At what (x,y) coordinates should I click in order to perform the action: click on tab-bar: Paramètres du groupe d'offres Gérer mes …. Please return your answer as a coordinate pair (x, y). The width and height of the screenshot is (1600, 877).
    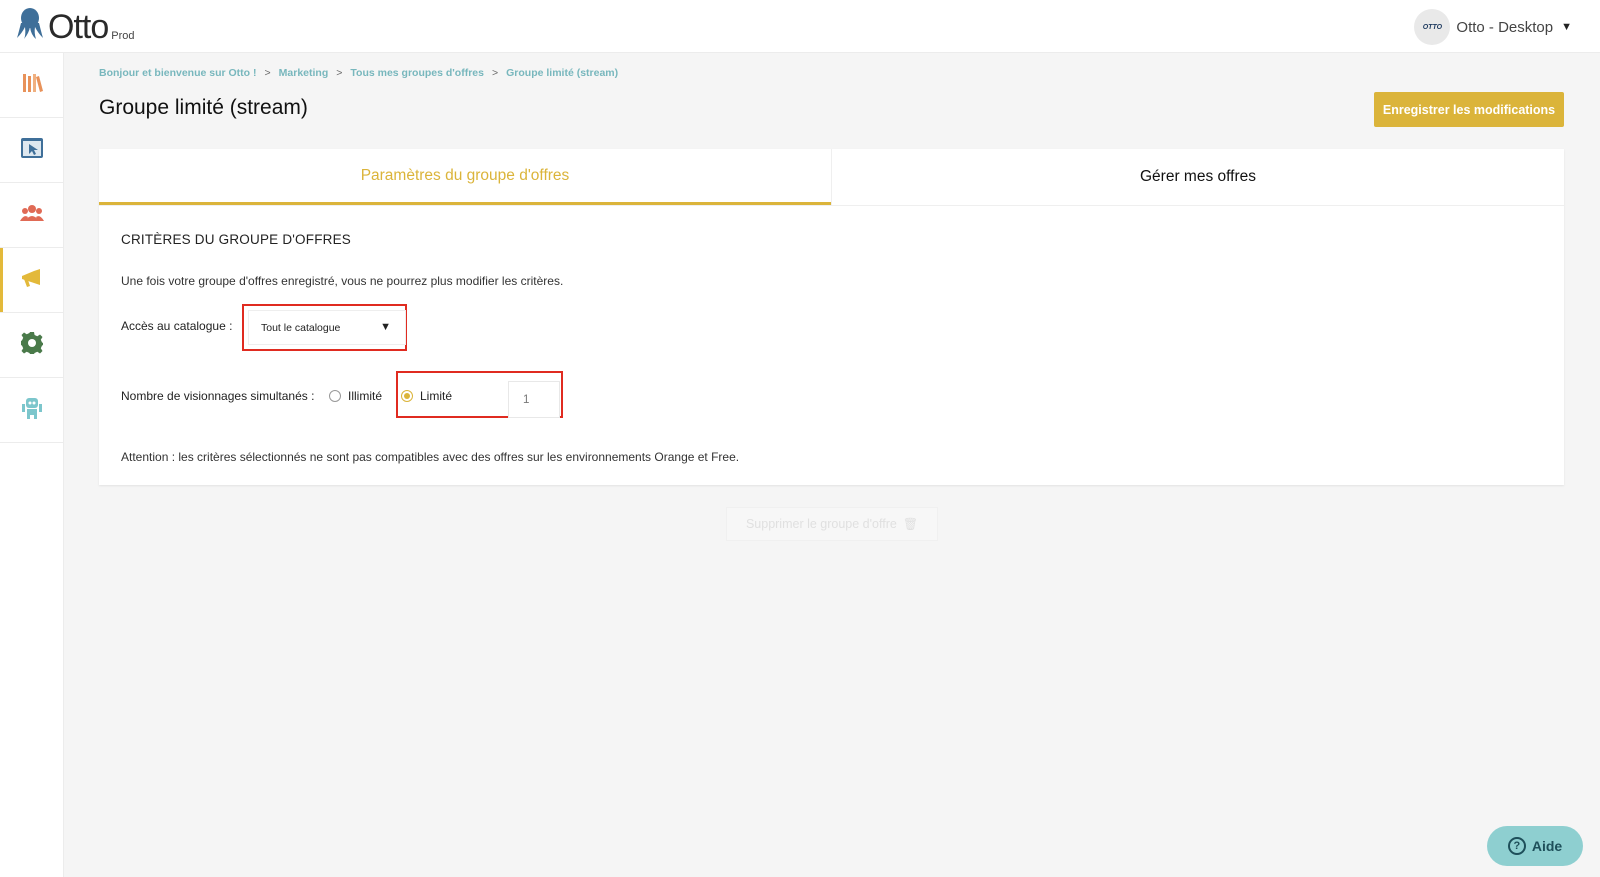
    Looking at the image, I should click on (831, 177).